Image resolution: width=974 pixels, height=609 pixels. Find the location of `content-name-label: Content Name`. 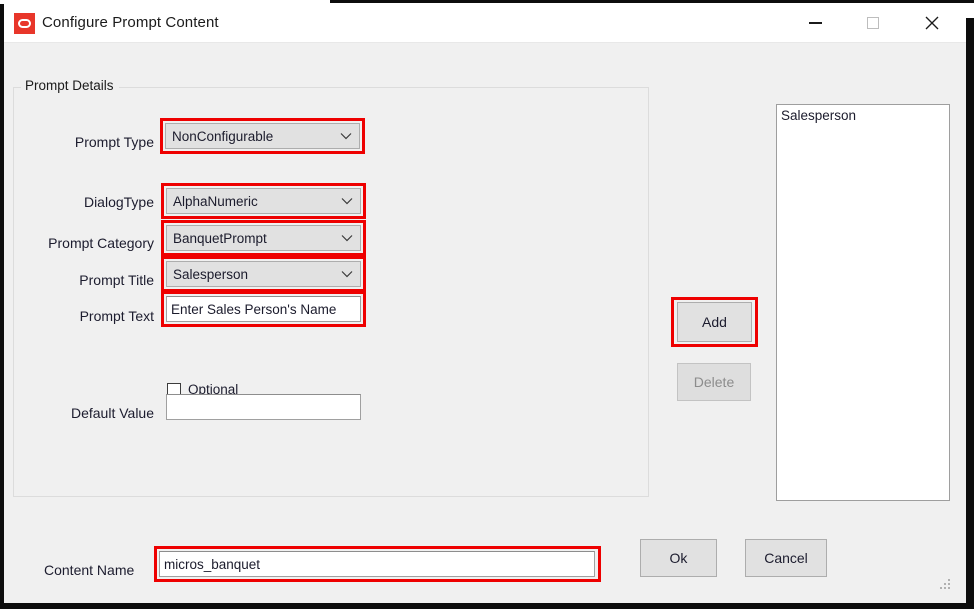

content-name-label: Content Name is located at coordinates (89, 570).